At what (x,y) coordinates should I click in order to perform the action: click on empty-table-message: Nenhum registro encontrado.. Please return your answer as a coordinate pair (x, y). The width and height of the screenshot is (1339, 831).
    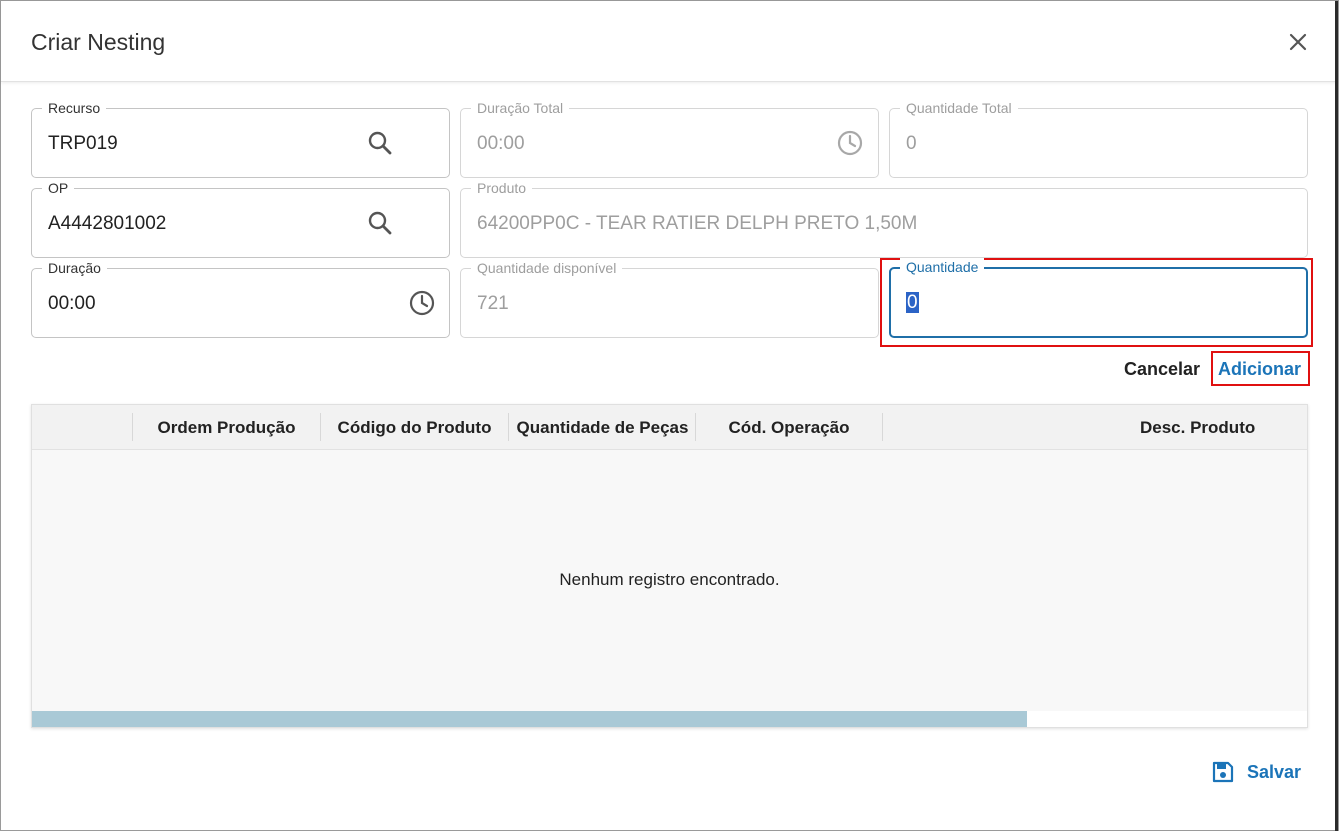
    Looking at the image, I should click on (669, 579).